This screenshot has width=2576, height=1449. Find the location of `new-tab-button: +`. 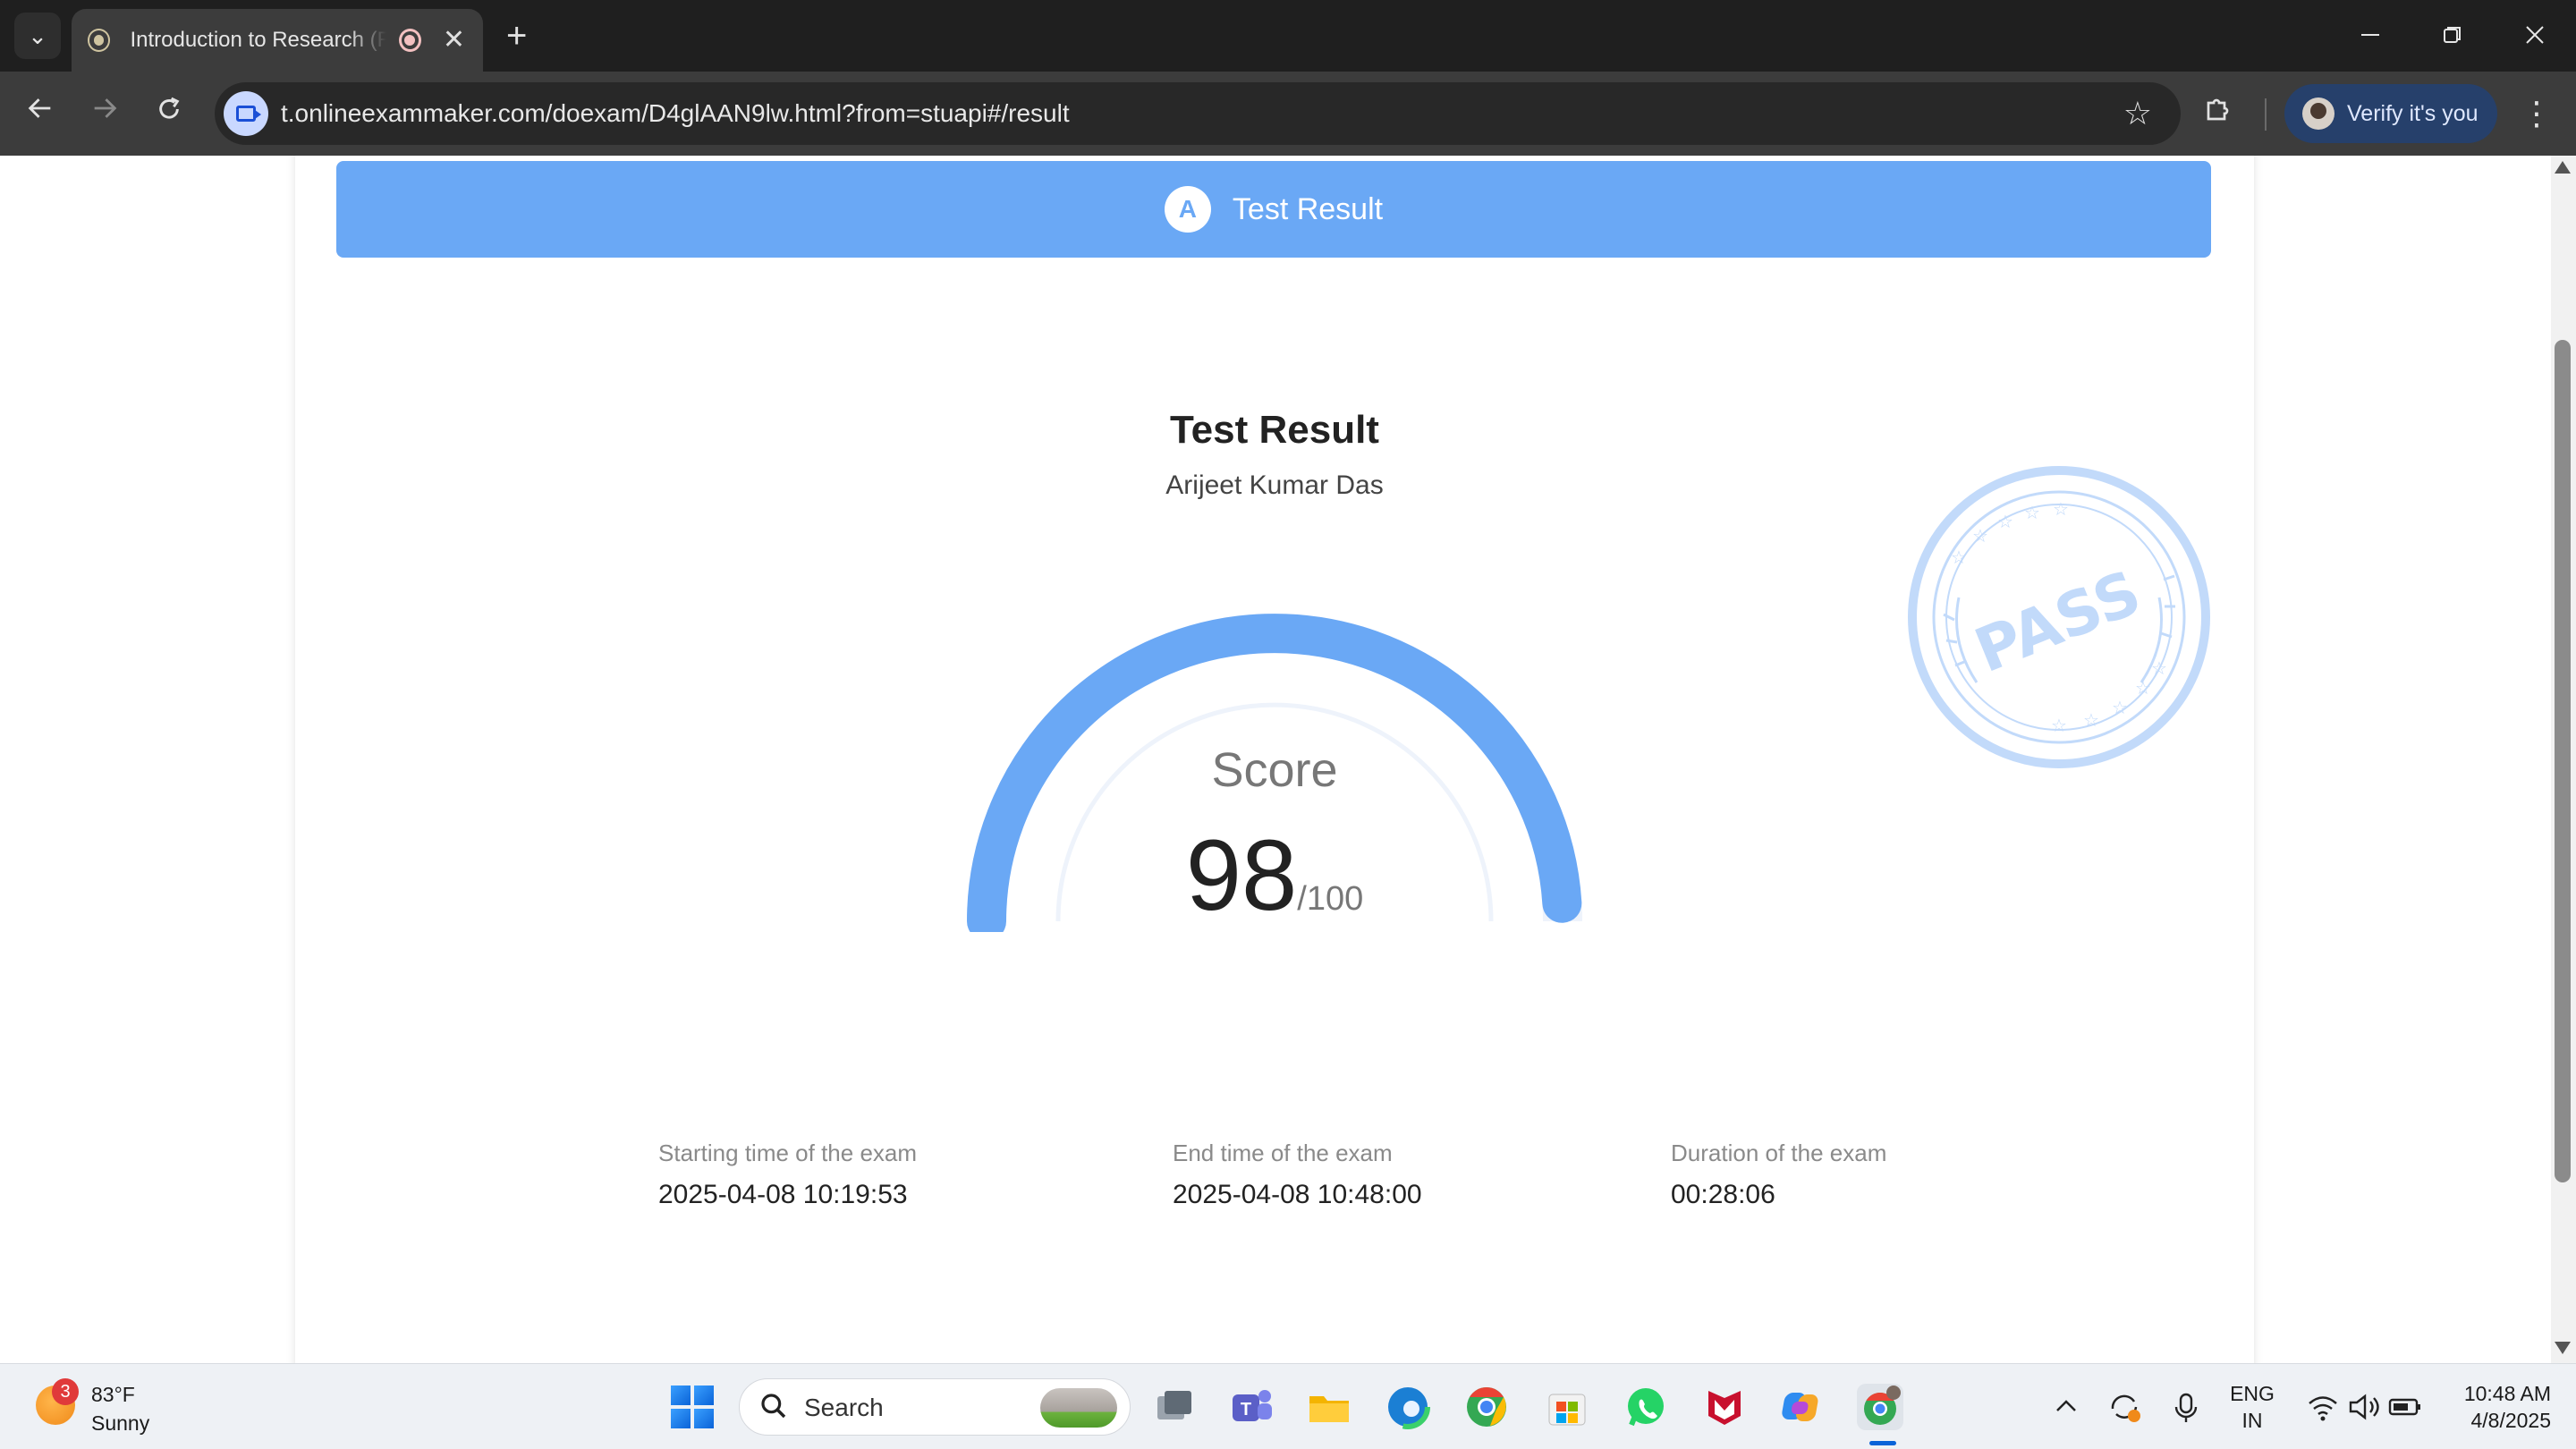

new-tab-button: + is located at coordinates (516, 35).